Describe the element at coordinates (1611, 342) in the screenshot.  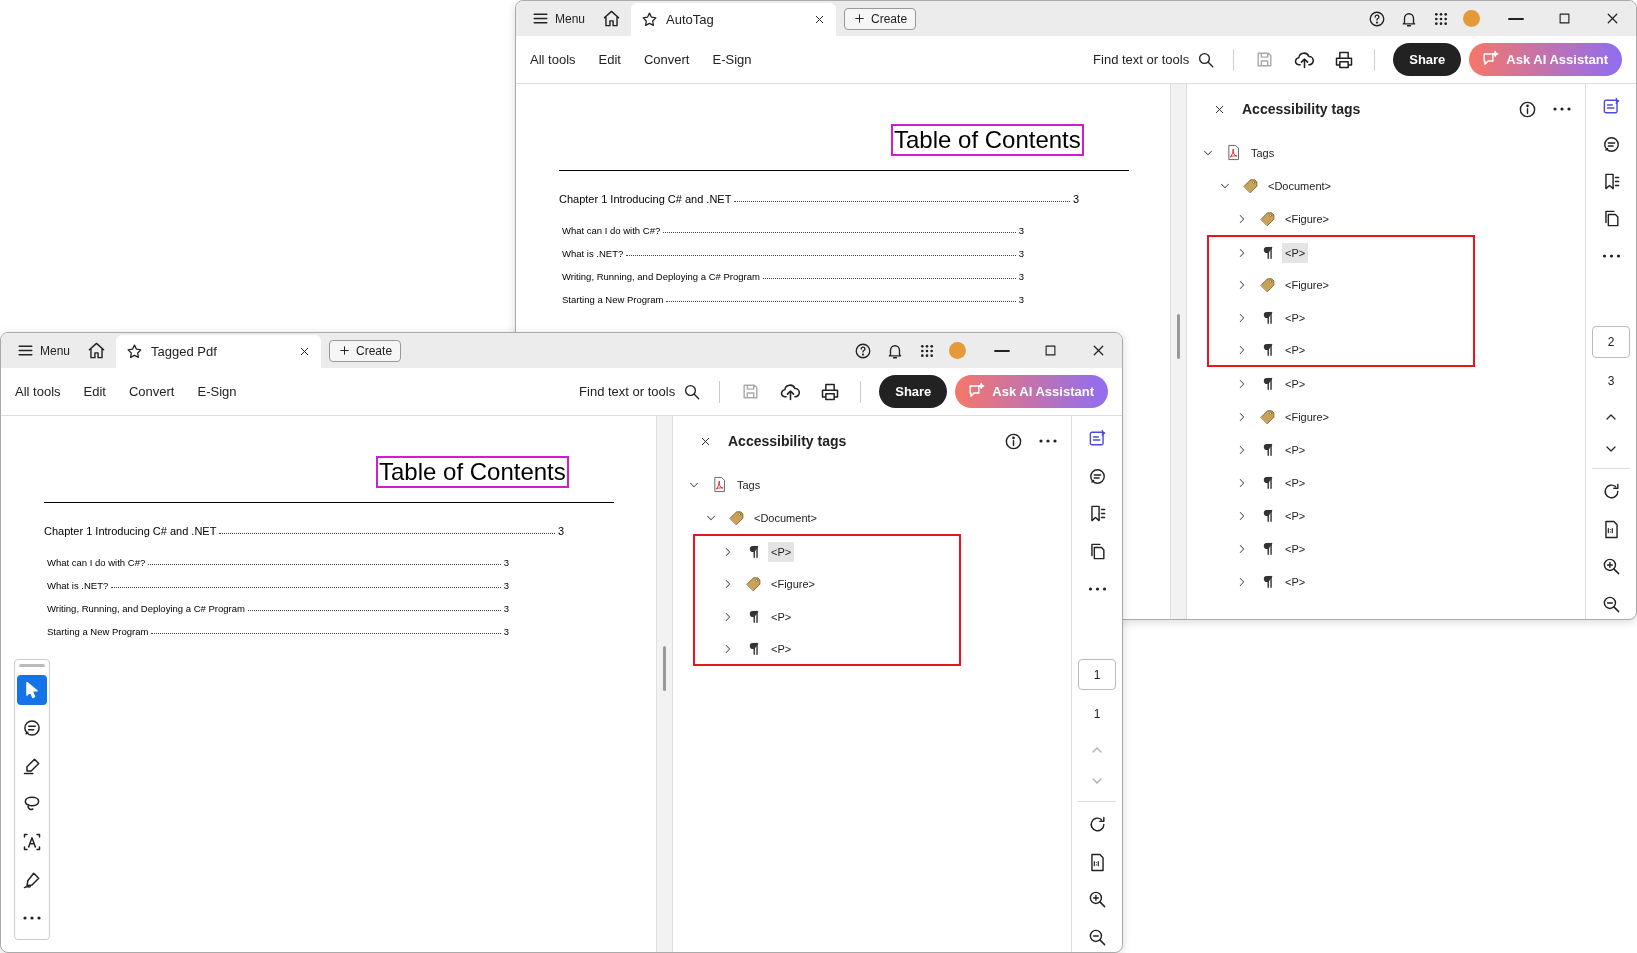
I see `page-number: 2` at that location.